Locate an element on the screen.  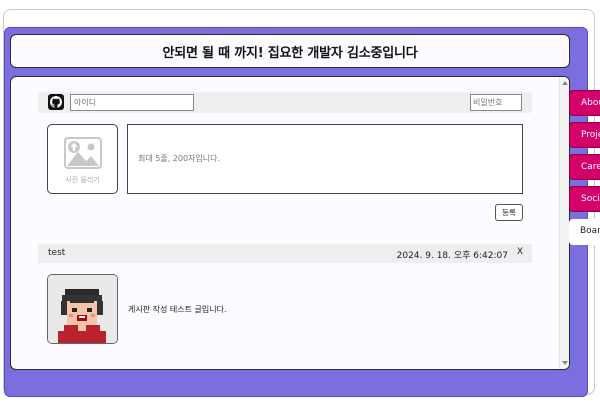
pixel-avatar-icon is located at coordinates (82, 309).